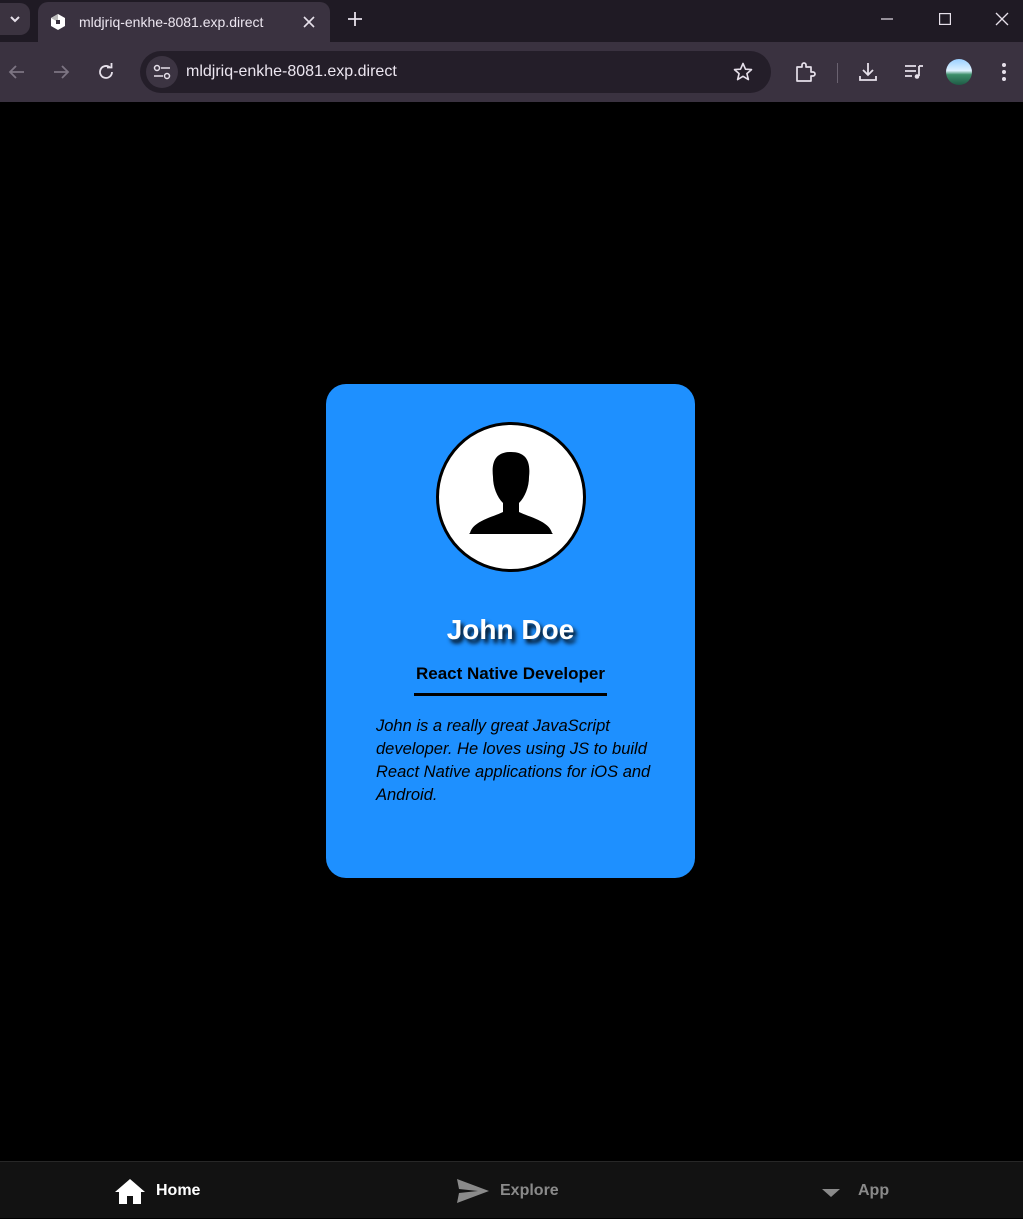 The image size is (1023, 1219). I want to click on minimize-icon, so click(887, 19).